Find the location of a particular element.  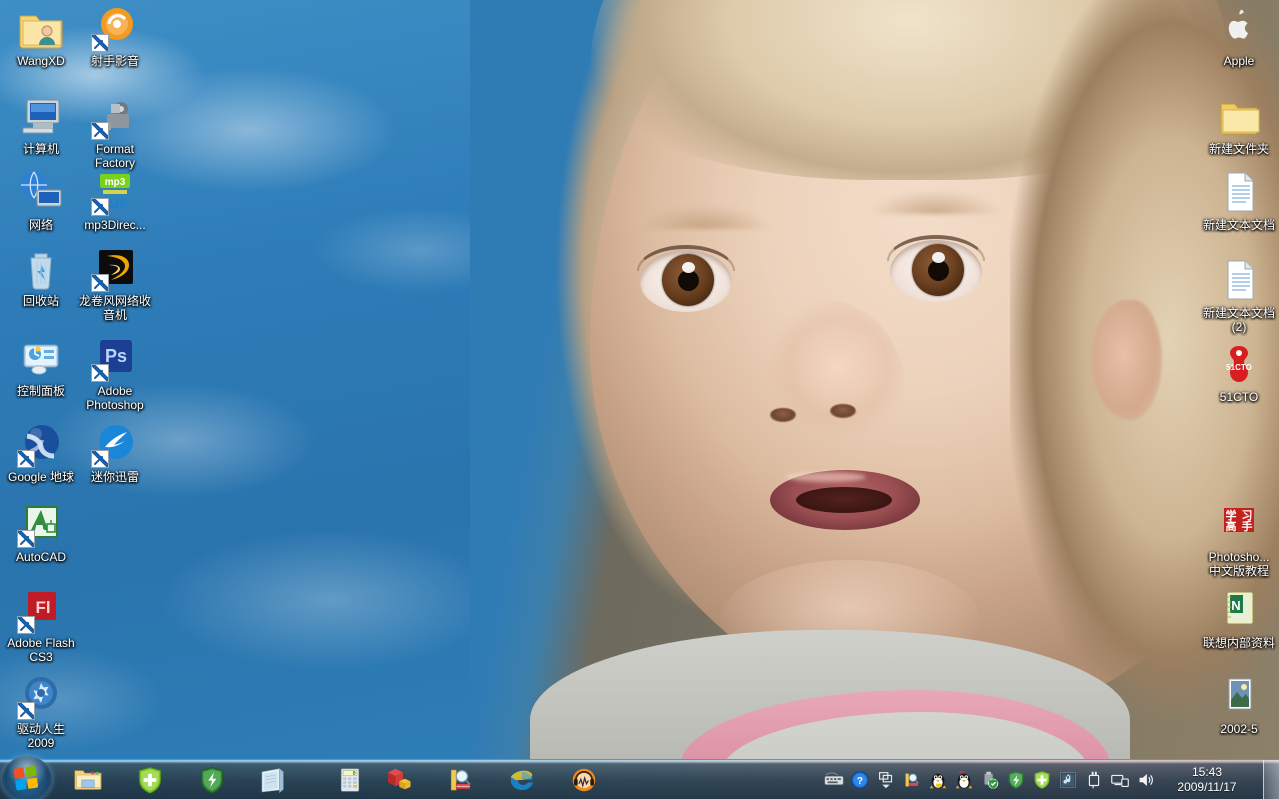

folder-icon is located at coordinates (1239, 116).